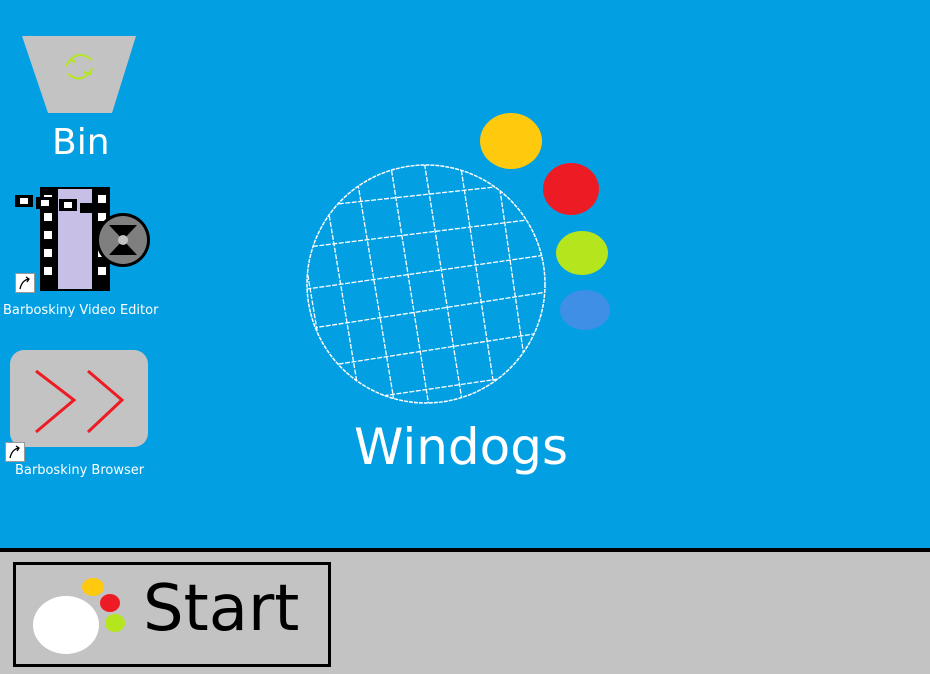 Image resolution: width=930 pixels, height=674 pixels. Describe the element at coordinates (571, 189) in the screenshot. I see `logo-dot-red` at that location.